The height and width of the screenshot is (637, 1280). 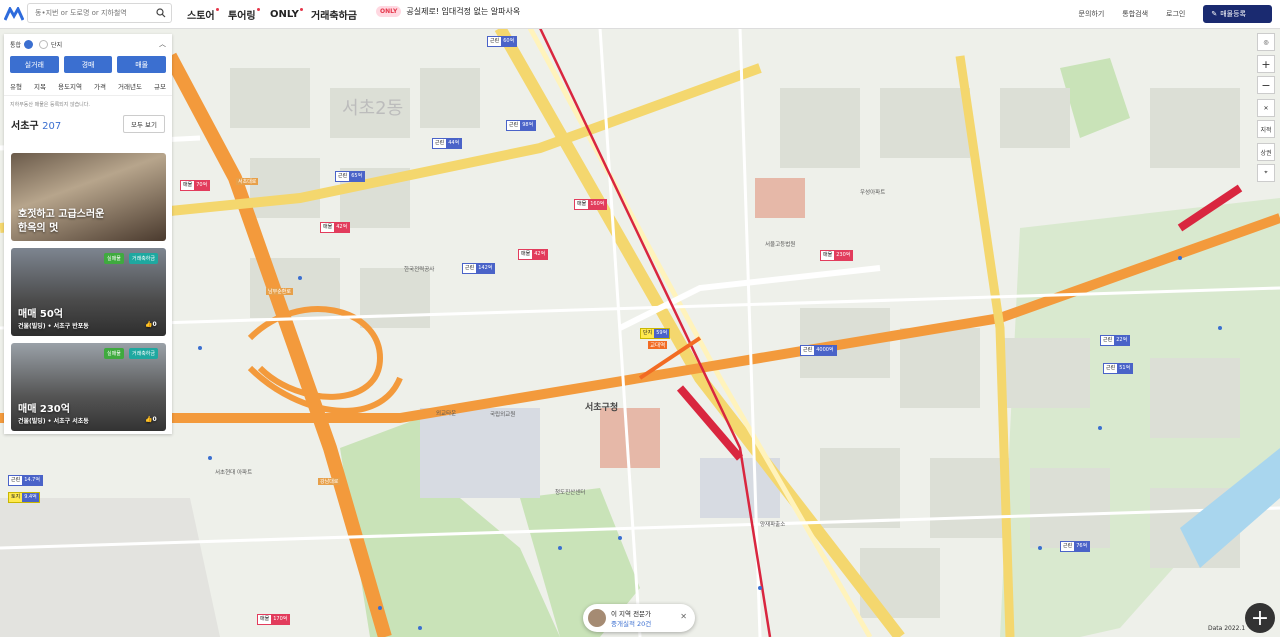 I want to click on listing-pin: 근린 22억, so click(x=1115, y=340).